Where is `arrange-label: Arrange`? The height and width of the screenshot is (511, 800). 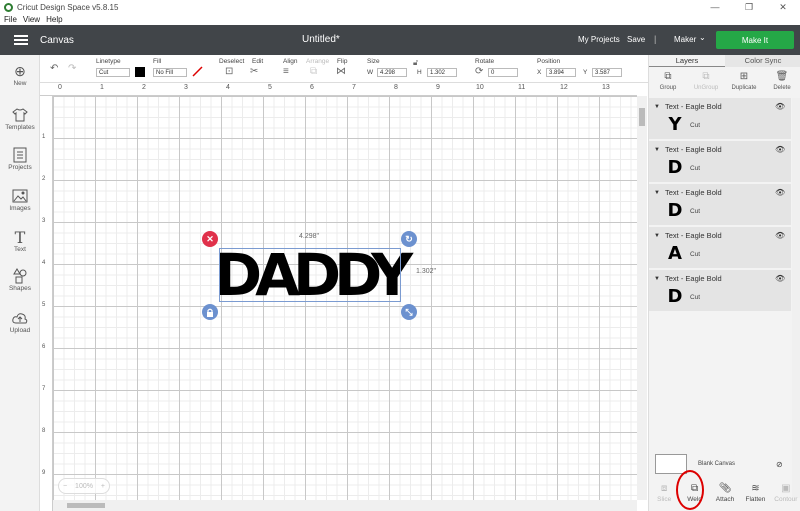 arrange-label: Arrange is located at coordinates (318, 61).